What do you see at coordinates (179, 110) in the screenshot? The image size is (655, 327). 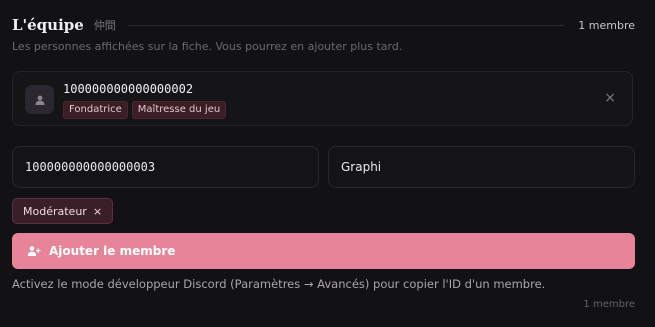 I see `role-badge: Maîtresse du jeu` at bounding box center [179, 110].